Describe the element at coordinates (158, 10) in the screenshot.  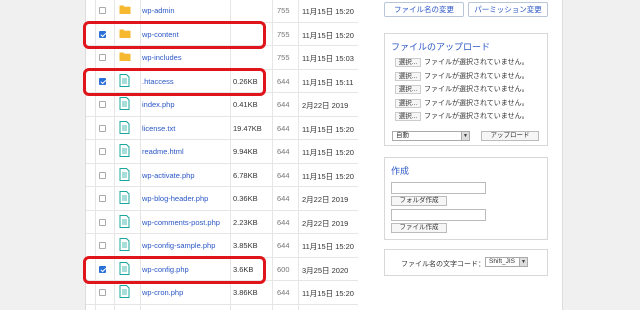
I see `file-name: wp-admin` at that location.